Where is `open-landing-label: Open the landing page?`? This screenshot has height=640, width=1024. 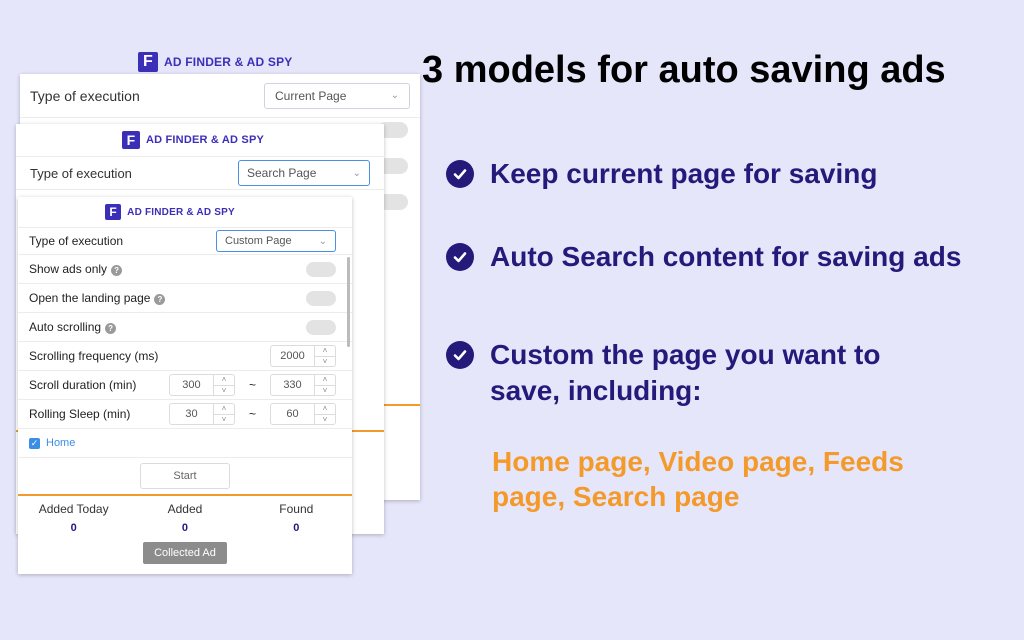
open-landing-label: Open the landing page? is located at coordinates (97, 298).